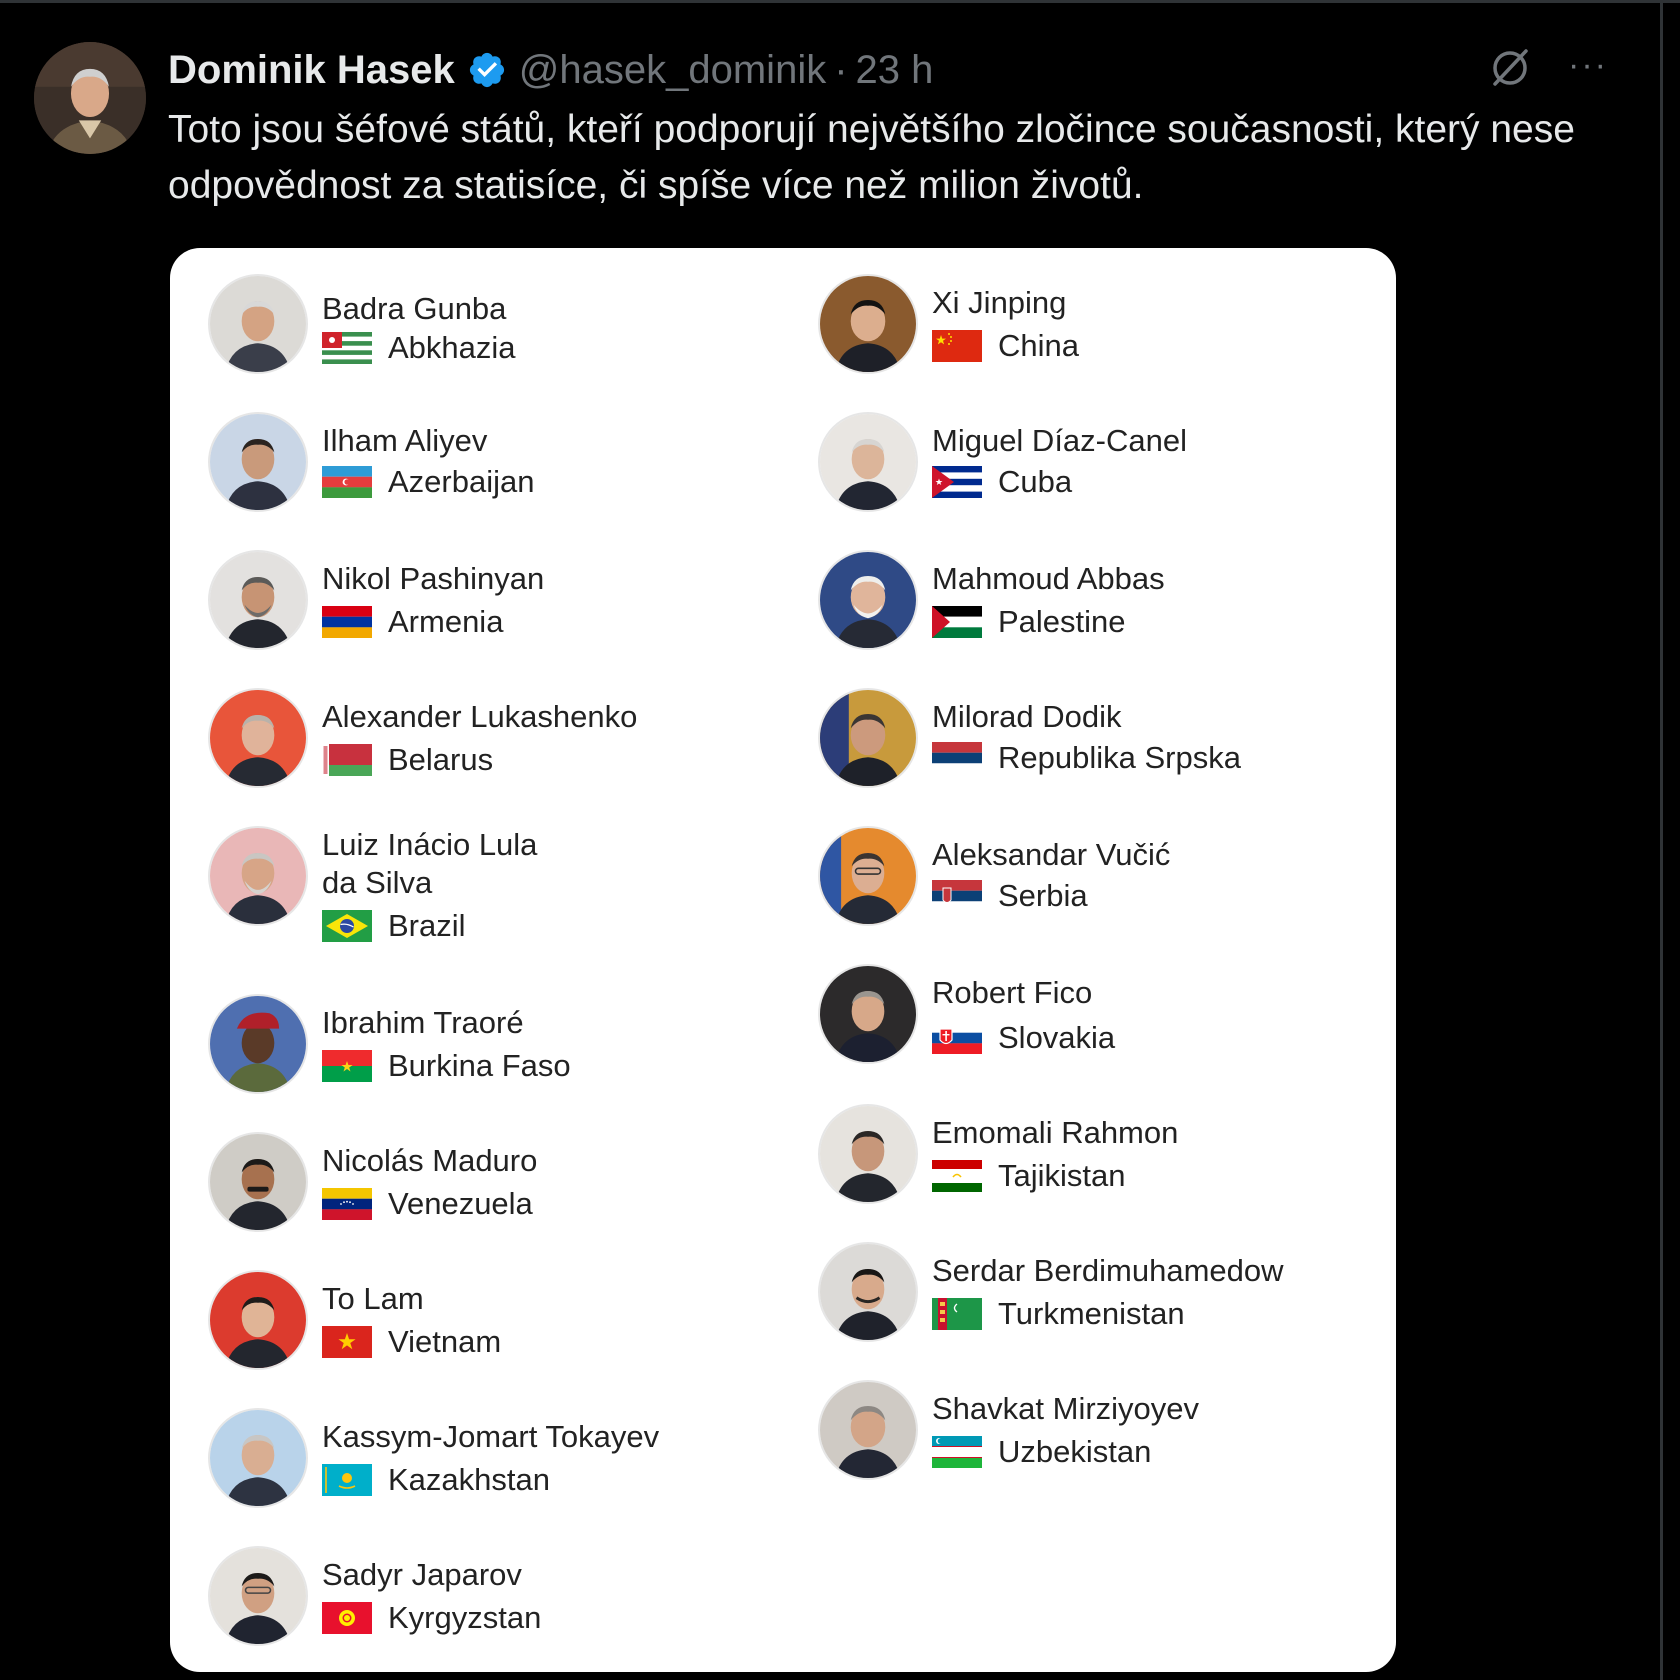 This screenshot has height=1680, width=1680. I want to click on leader-entry: Alexander Lukashenko Belarus, so click(488, 743).